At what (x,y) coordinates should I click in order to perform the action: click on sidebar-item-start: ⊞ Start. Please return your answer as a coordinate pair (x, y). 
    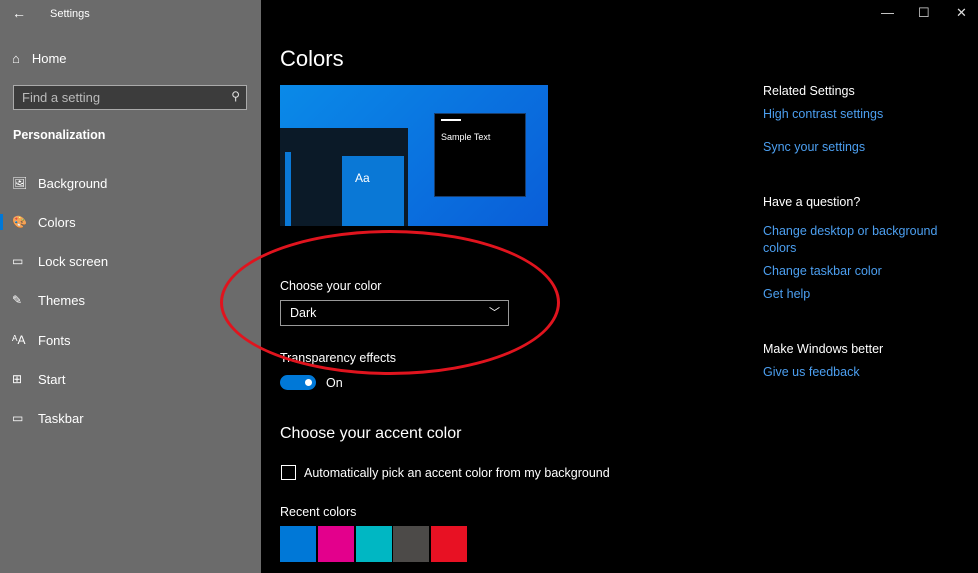
    Looking at the image, I should click on (130, 379).